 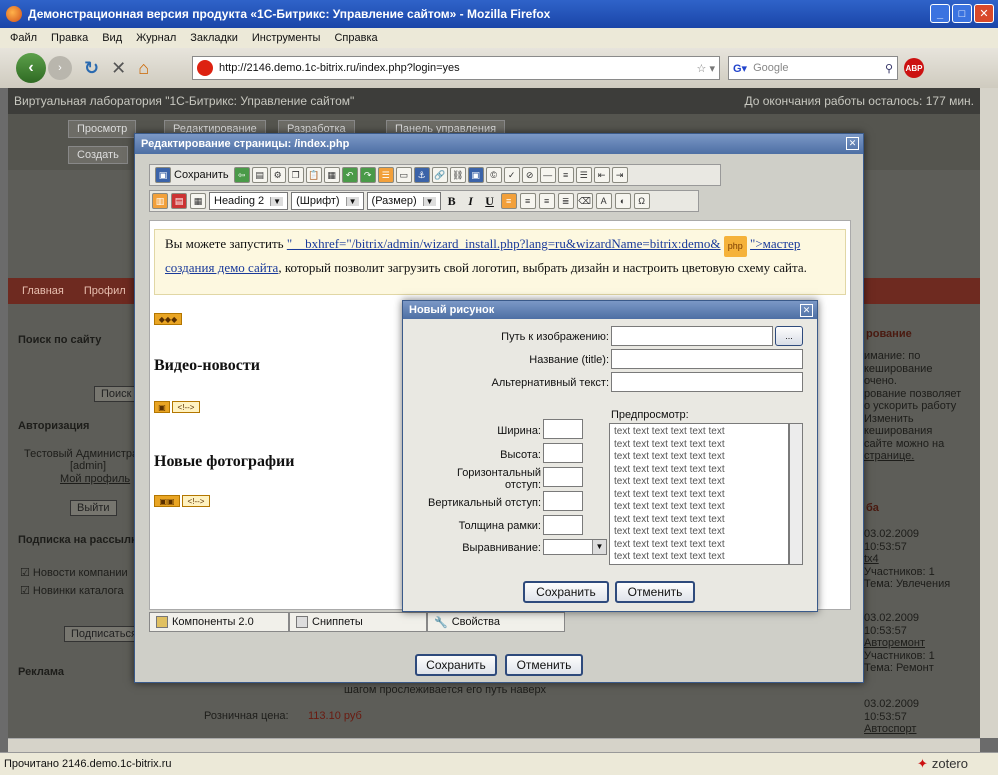 I want to click on menu-help: Справка, so click(x=355, y=38).